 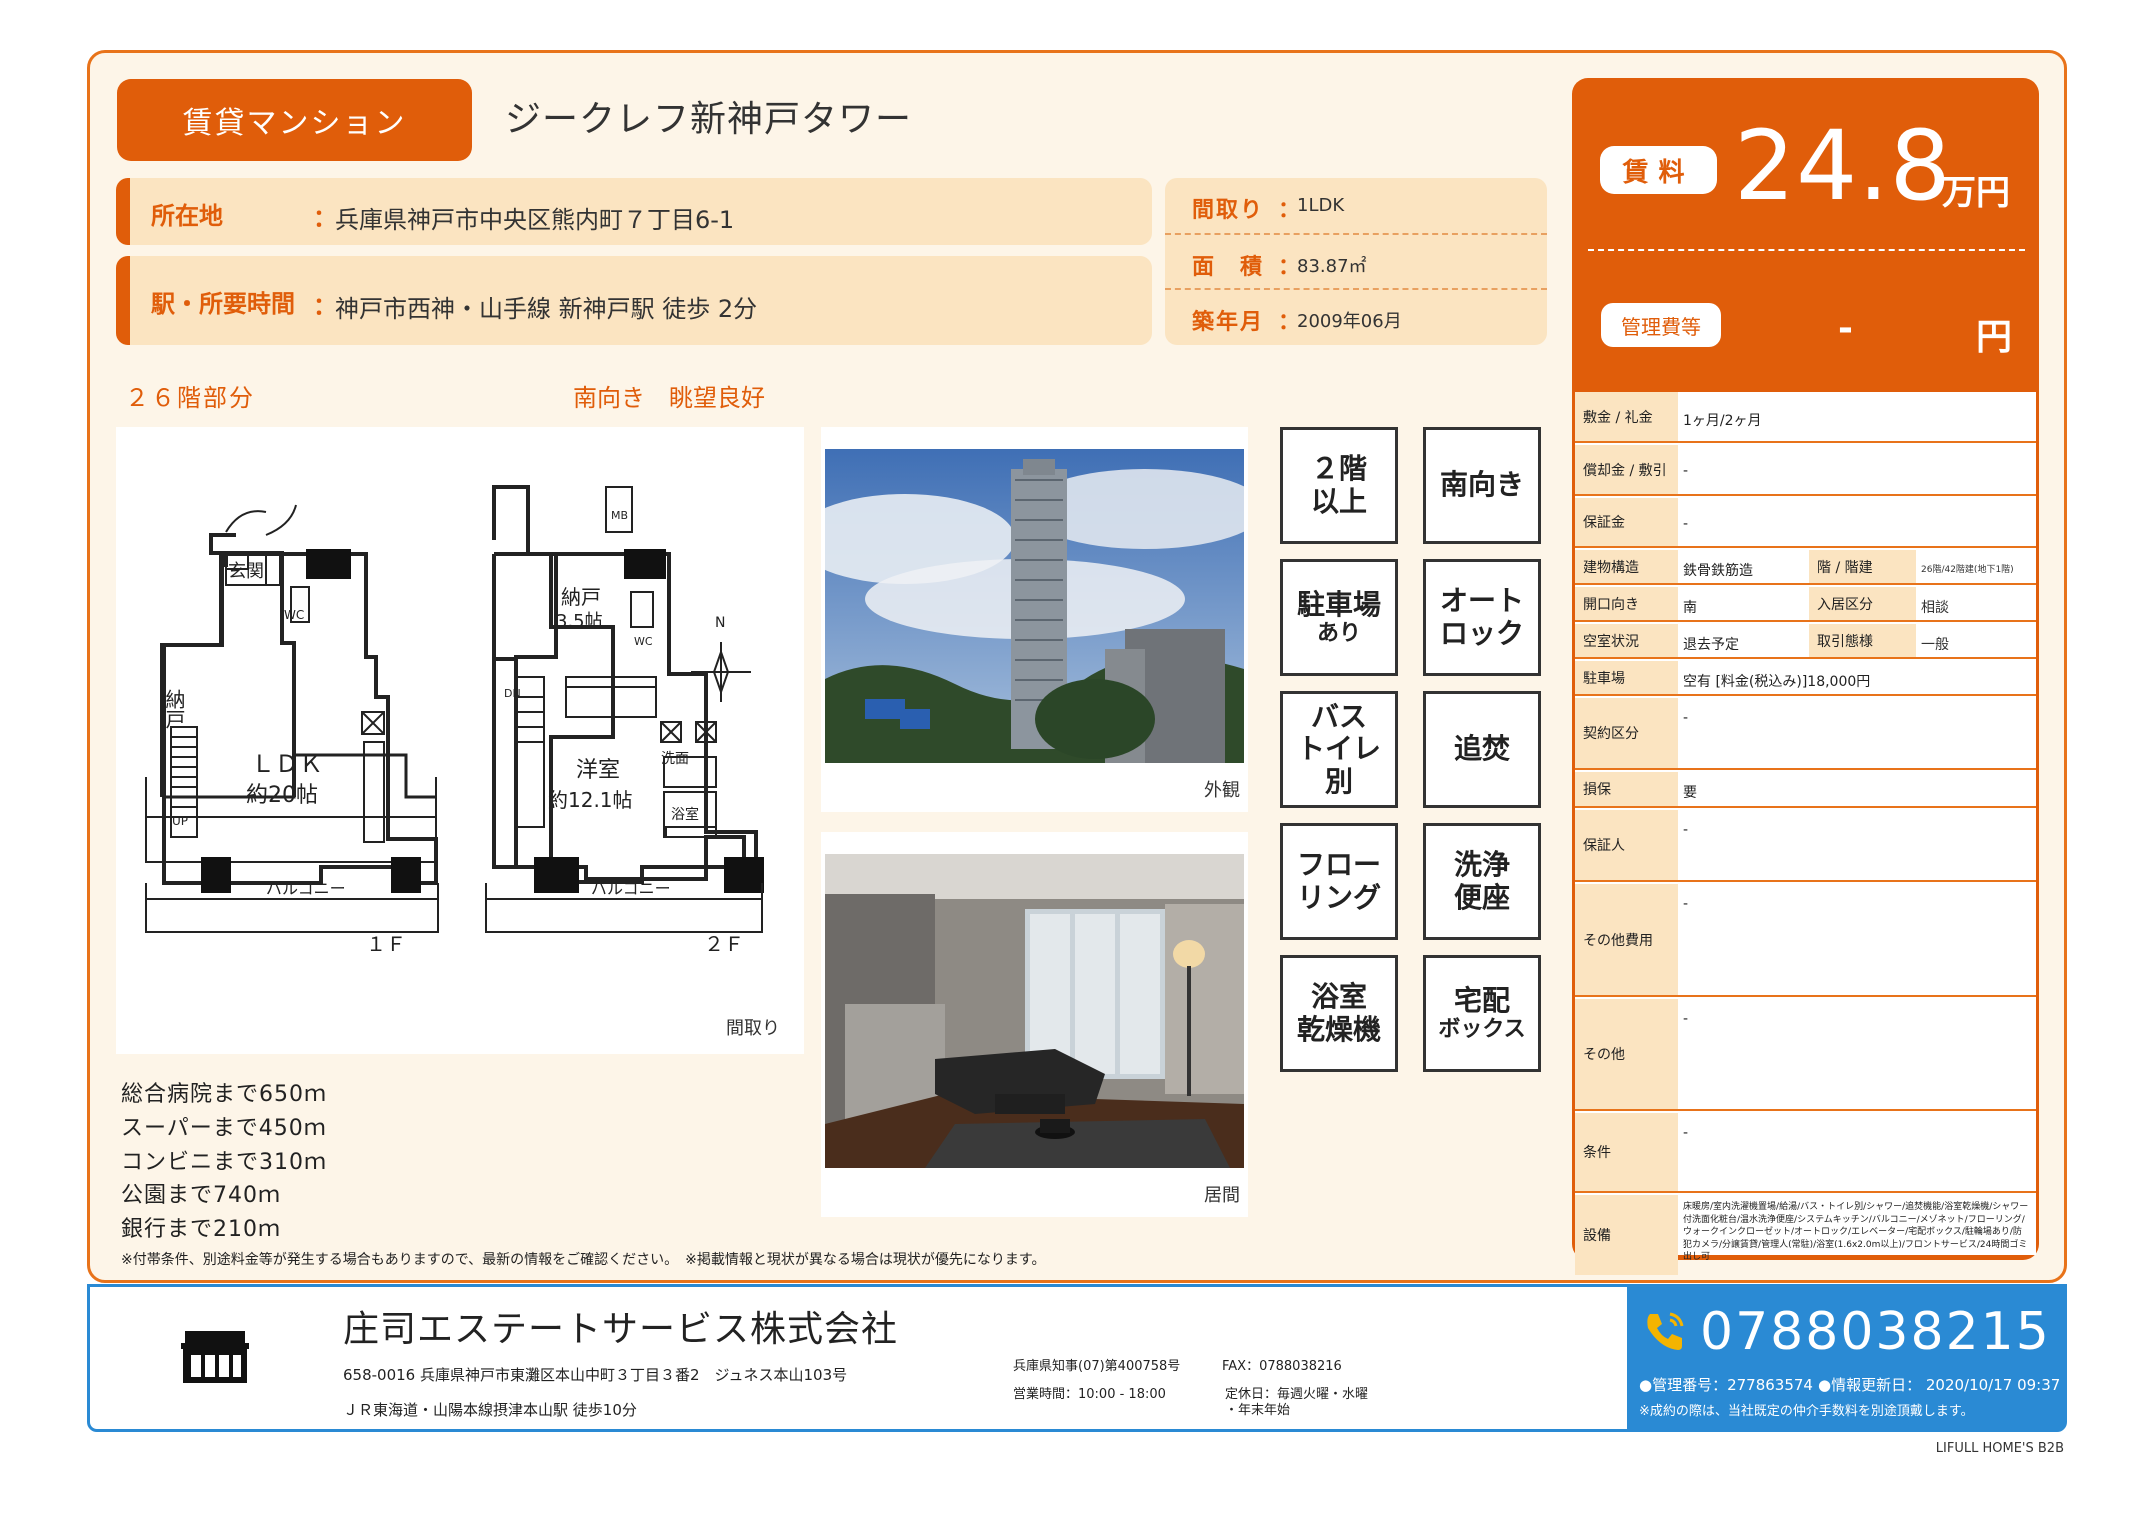 I want to click on living-photo-panel: 居間, so click(x=1034, y=1024).